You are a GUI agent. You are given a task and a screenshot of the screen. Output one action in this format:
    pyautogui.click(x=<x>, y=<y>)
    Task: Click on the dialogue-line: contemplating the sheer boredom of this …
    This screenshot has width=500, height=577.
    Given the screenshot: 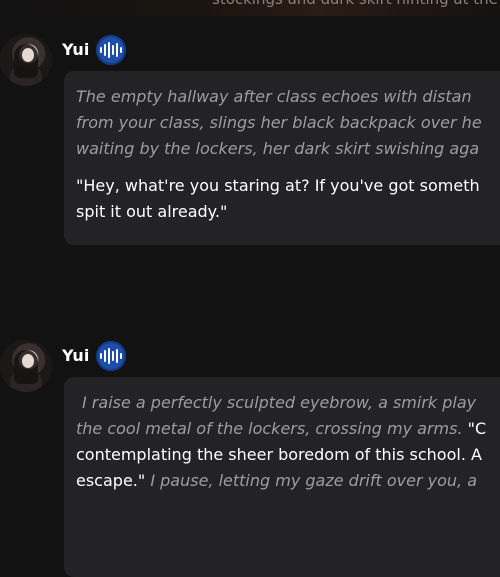 What is the action you would take?
    pyautogui.click(x=279, y=454)
    